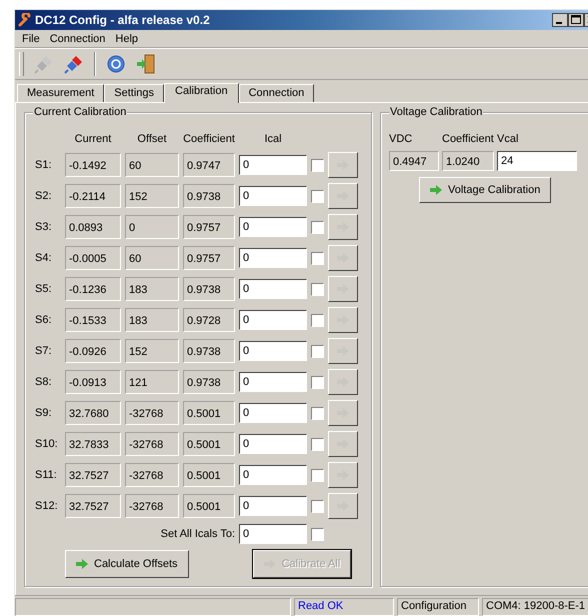  I want to click on help-icon, so click(116, 64).